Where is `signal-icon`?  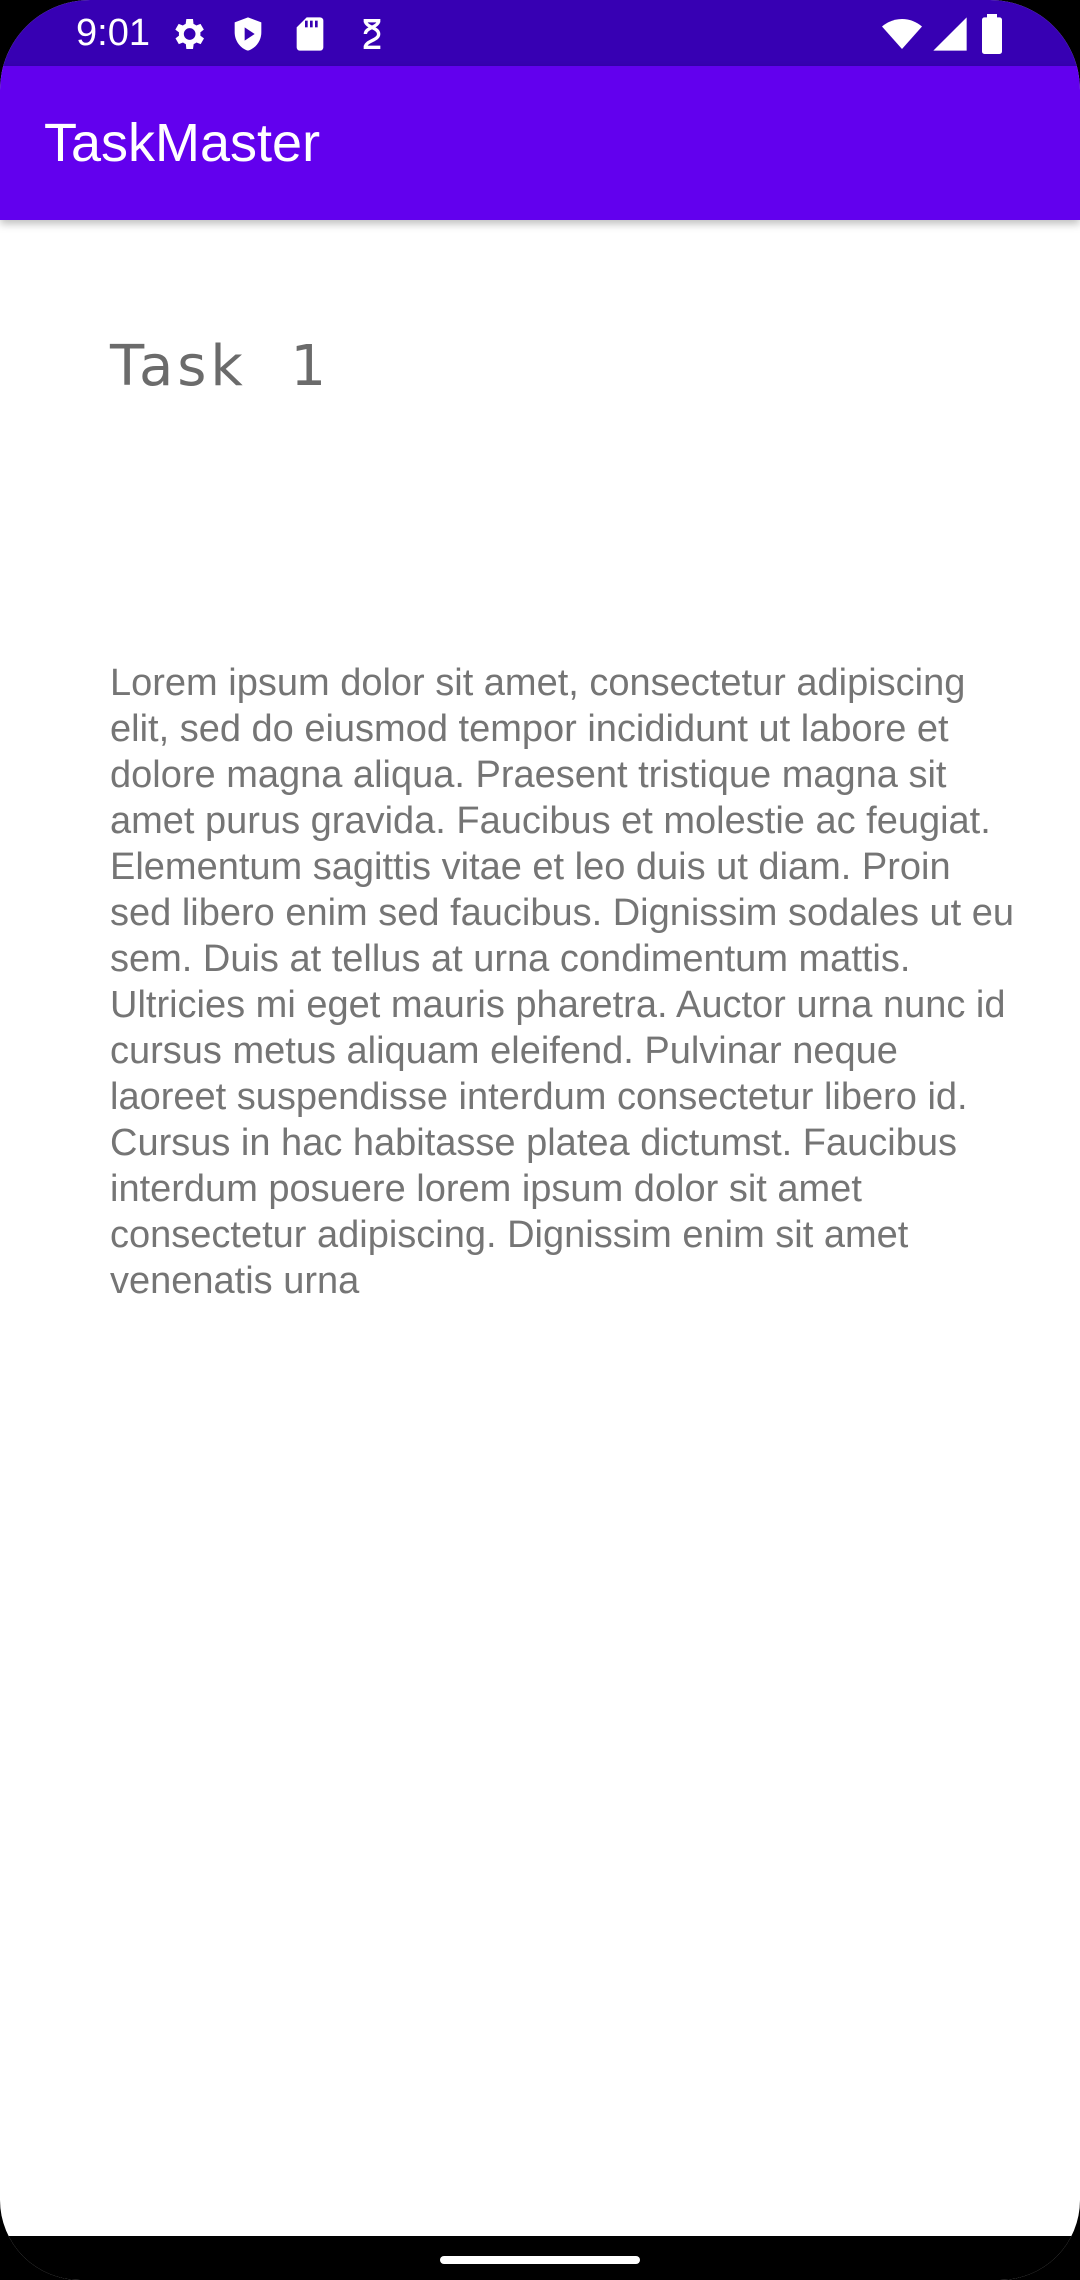 signal-icon is located at coordinates (950, 34).